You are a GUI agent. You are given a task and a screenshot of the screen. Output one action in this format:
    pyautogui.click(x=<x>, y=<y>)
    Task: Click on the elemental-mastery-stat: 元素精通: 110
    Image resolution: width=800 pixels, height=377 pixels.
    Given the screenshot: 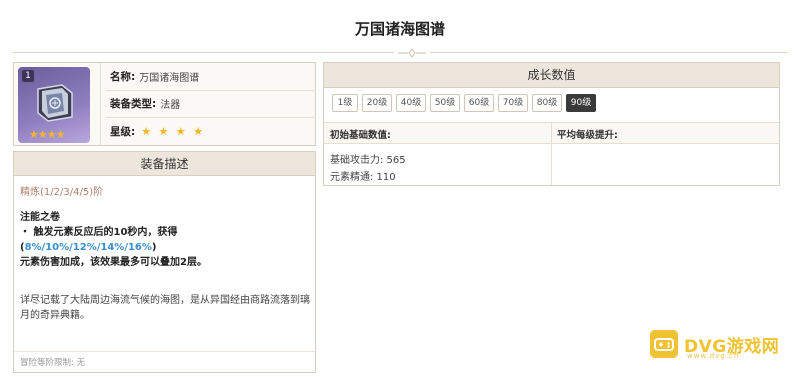 What is the action you would take?
    pyautogui.click(x=363, y=177)
    